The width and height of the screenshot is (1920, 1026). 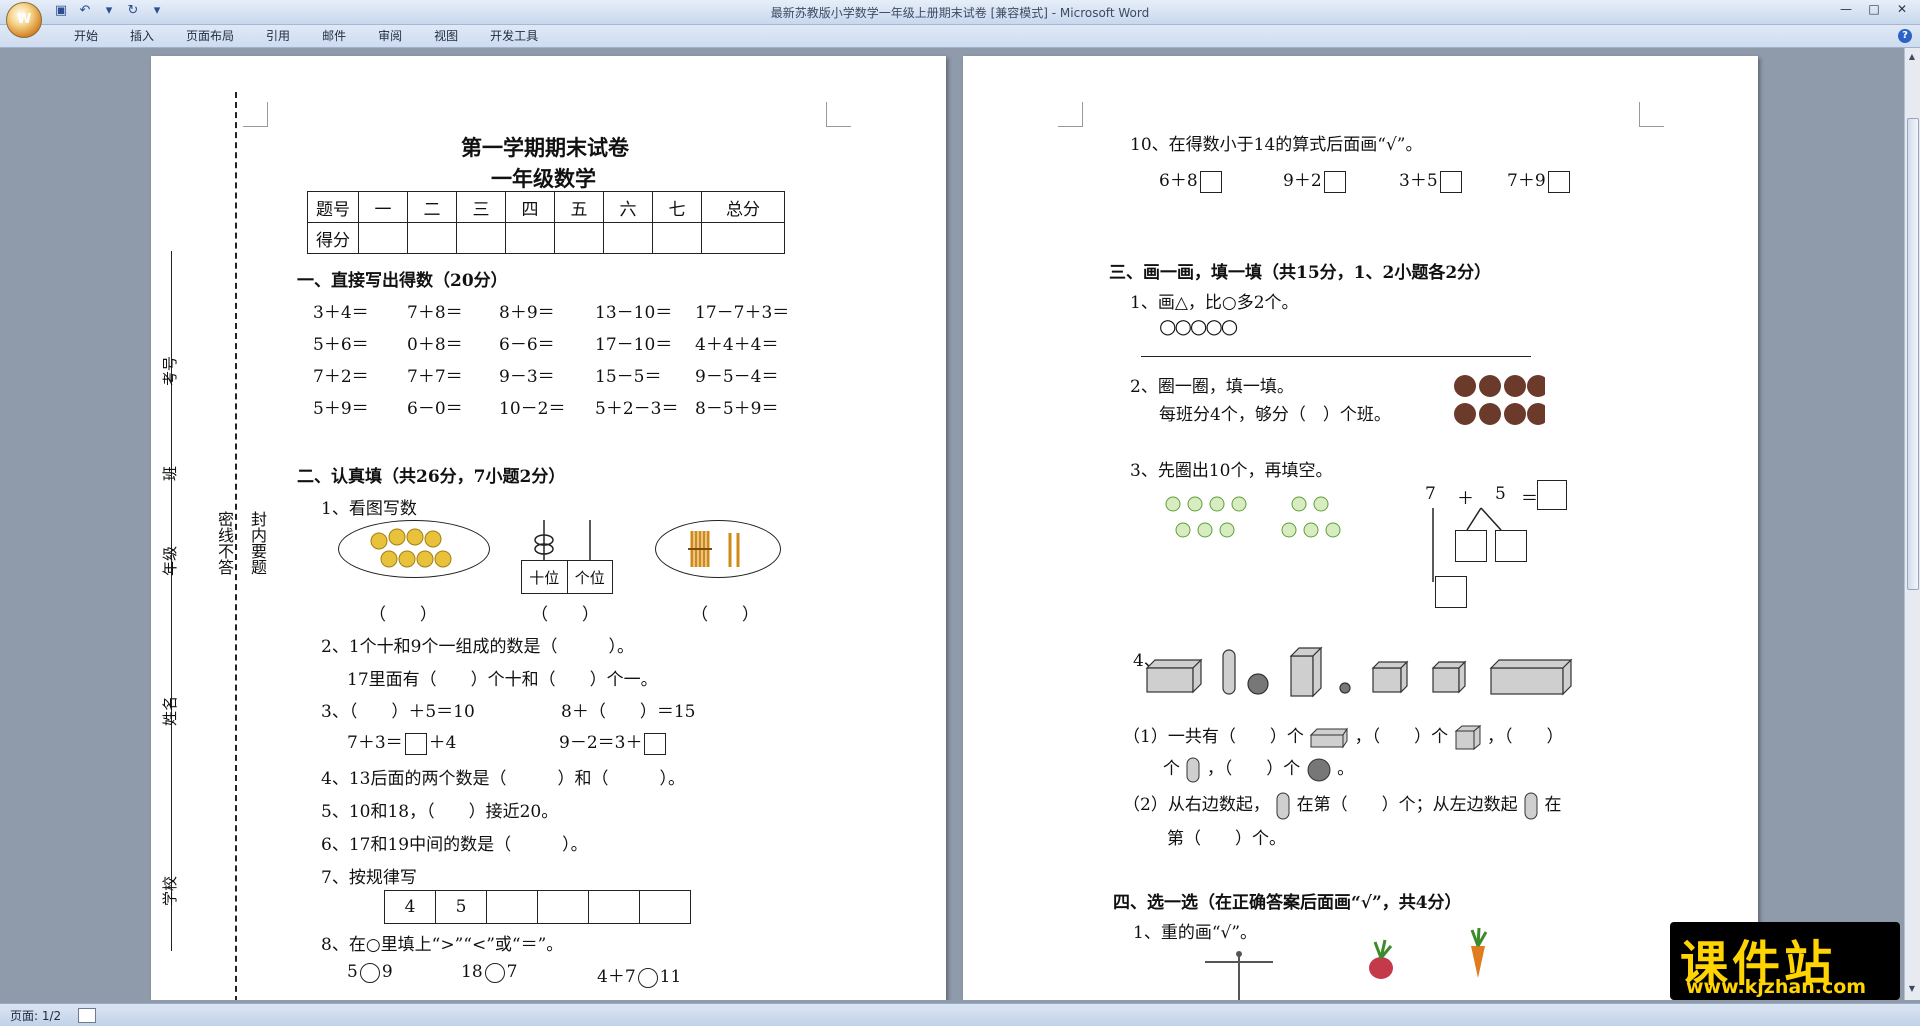 I want to click on binding-dashed-line, so click(x=236, y=546).